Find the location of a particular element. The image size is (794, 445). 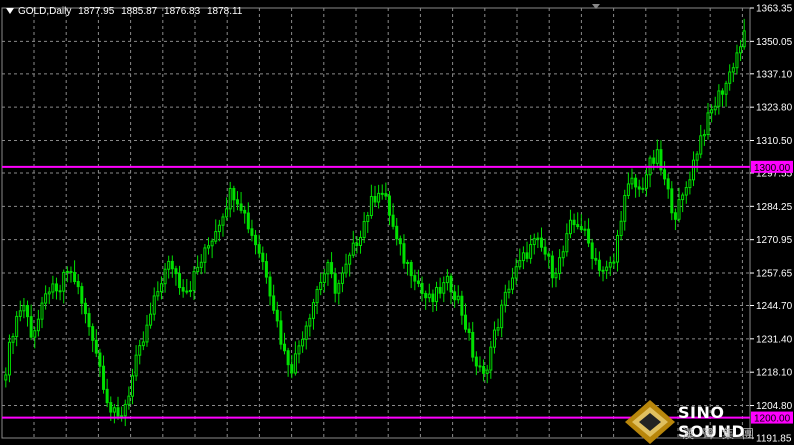

y-tick-label: 1363.35 is located at coordinates (774, 9).